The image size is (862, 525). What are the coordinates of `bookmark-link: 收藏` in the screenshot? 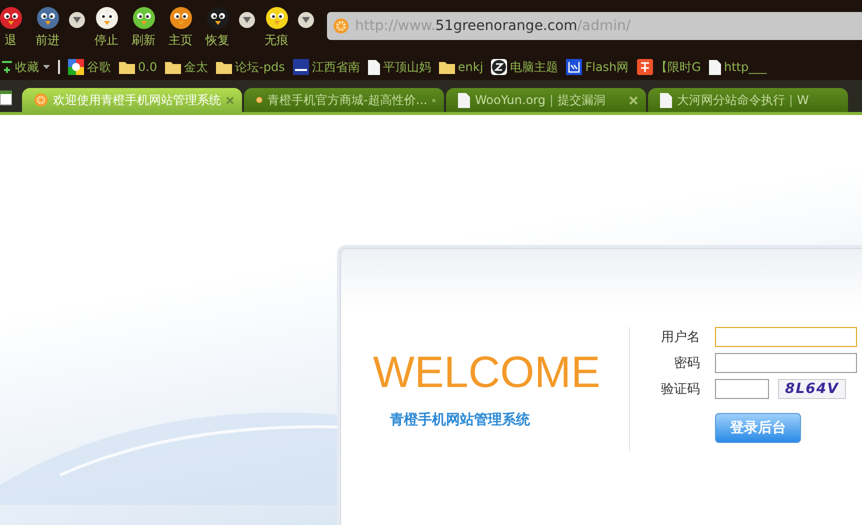 It's located at (20, 67).